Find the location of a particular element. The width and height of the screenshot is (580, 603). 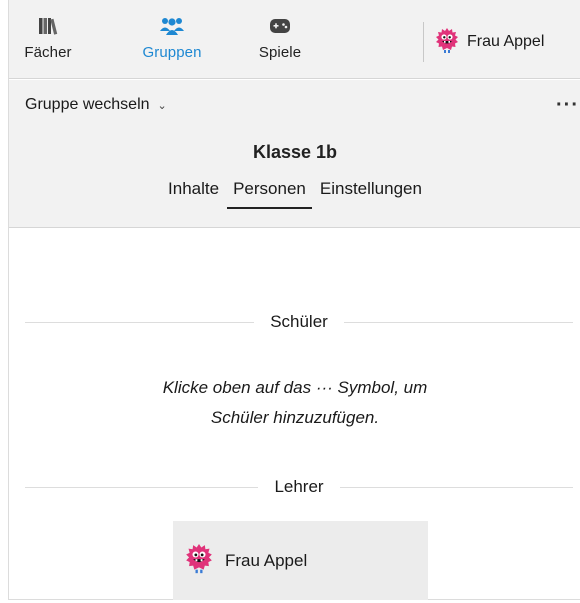

switch-group-dropdown: Gruppe wechseln ⌄ is located at coordinates (96, 105).